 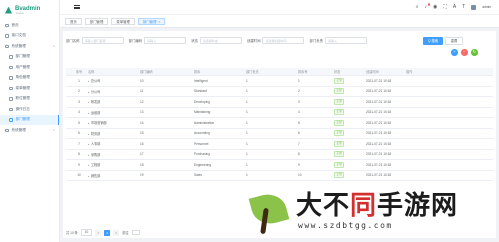 I want to click on page-size-select: 10, so click(x=86, y=232).